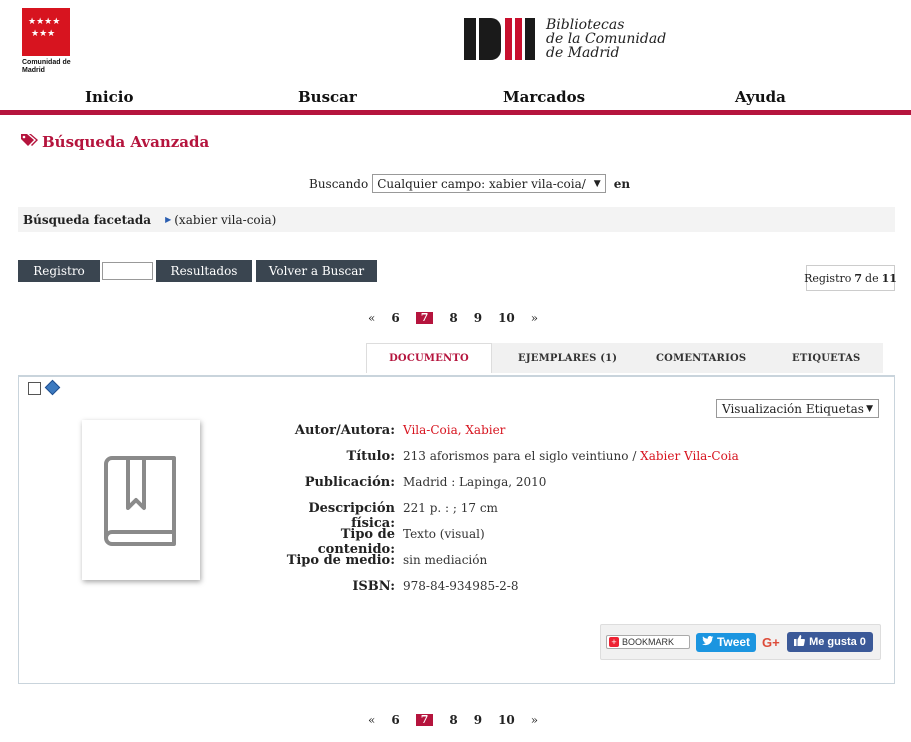 The height and width of the screenshot is (742, 911). I want to click on descripcion-value: 221 p. : ; 17 cm, so click(450, 508).